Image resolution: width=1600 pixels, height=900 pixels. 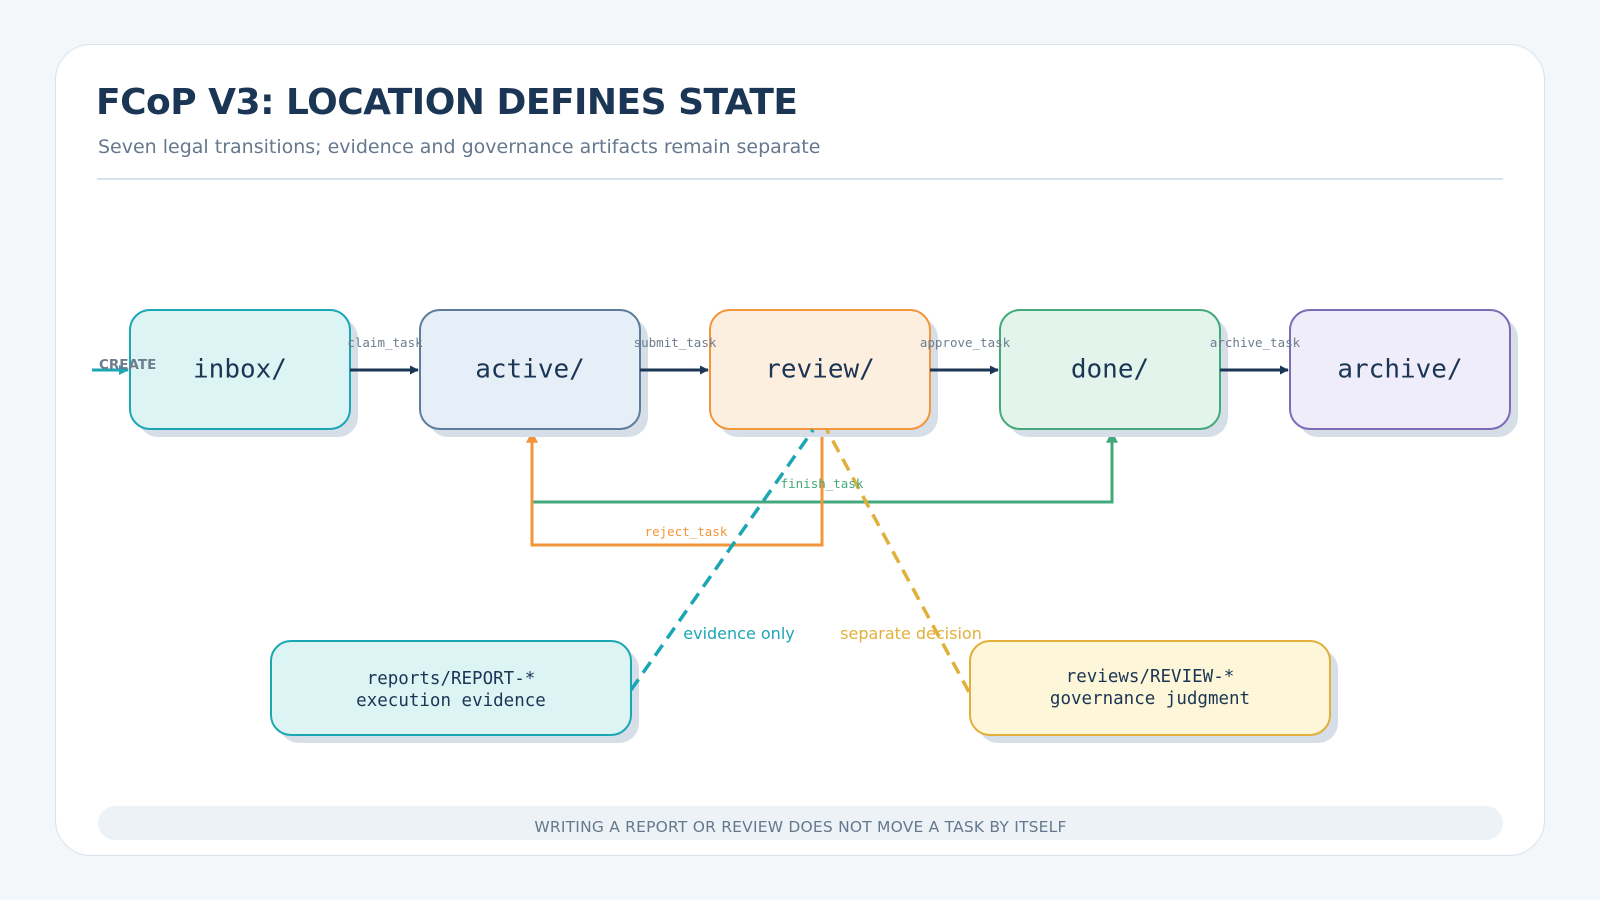 I want to click on state-review: review/, so click(x=823, y=373).